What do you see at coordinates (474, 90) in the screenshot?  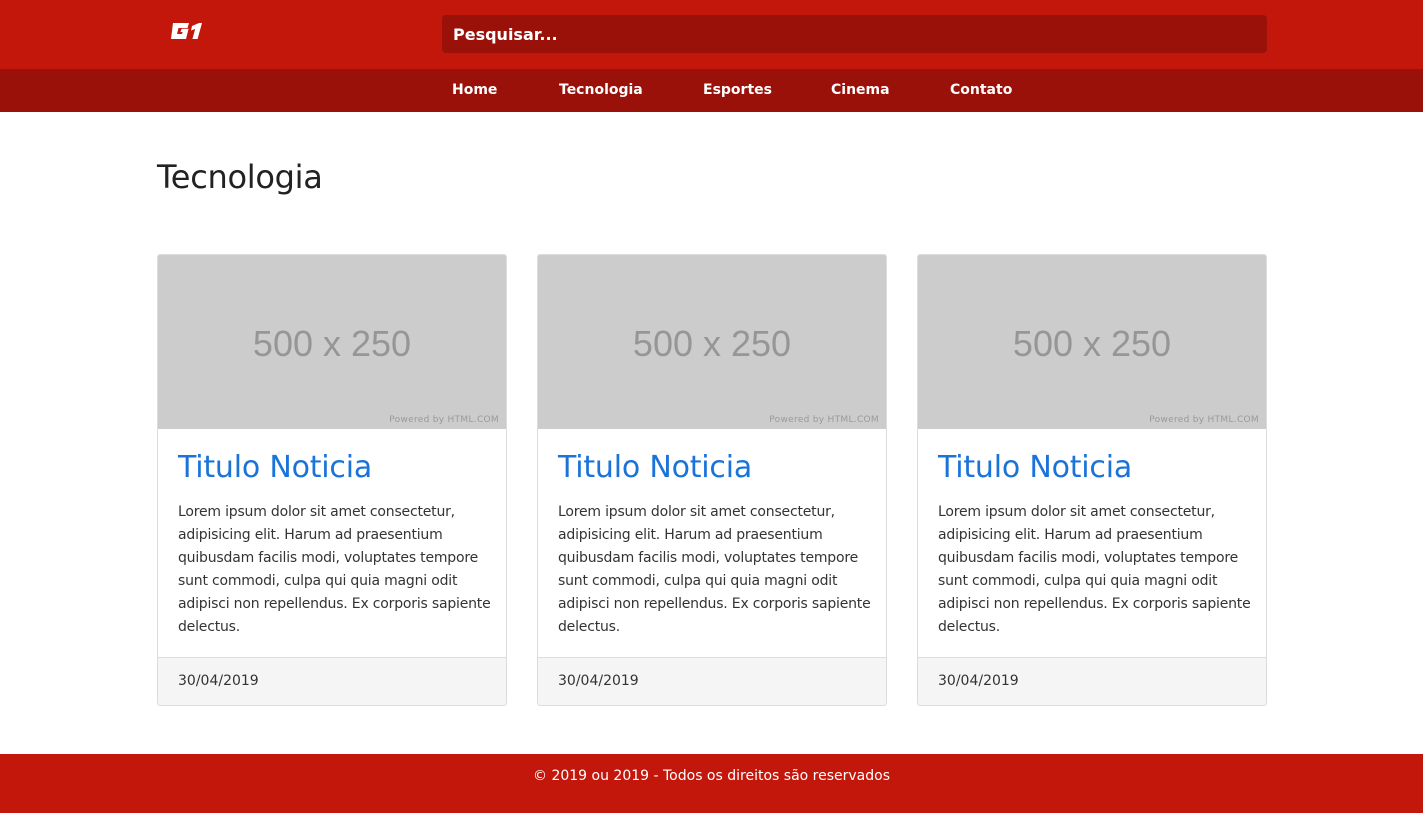 I see `nav-item-home: Home` at bounding box center [474, 90].